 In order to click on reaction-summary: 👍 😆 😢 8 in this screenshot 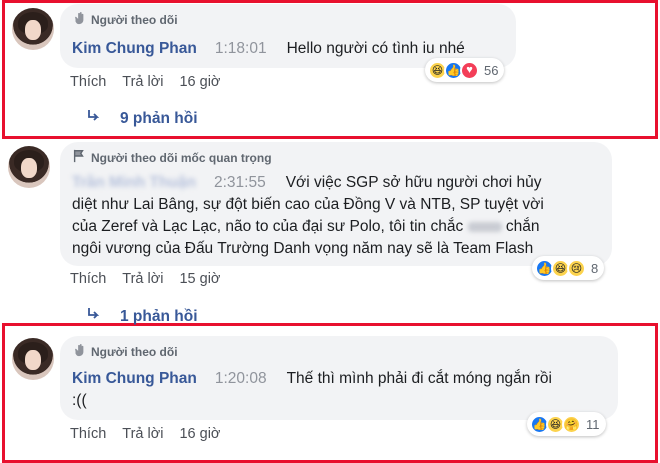, I will do `click(568, 268)`.